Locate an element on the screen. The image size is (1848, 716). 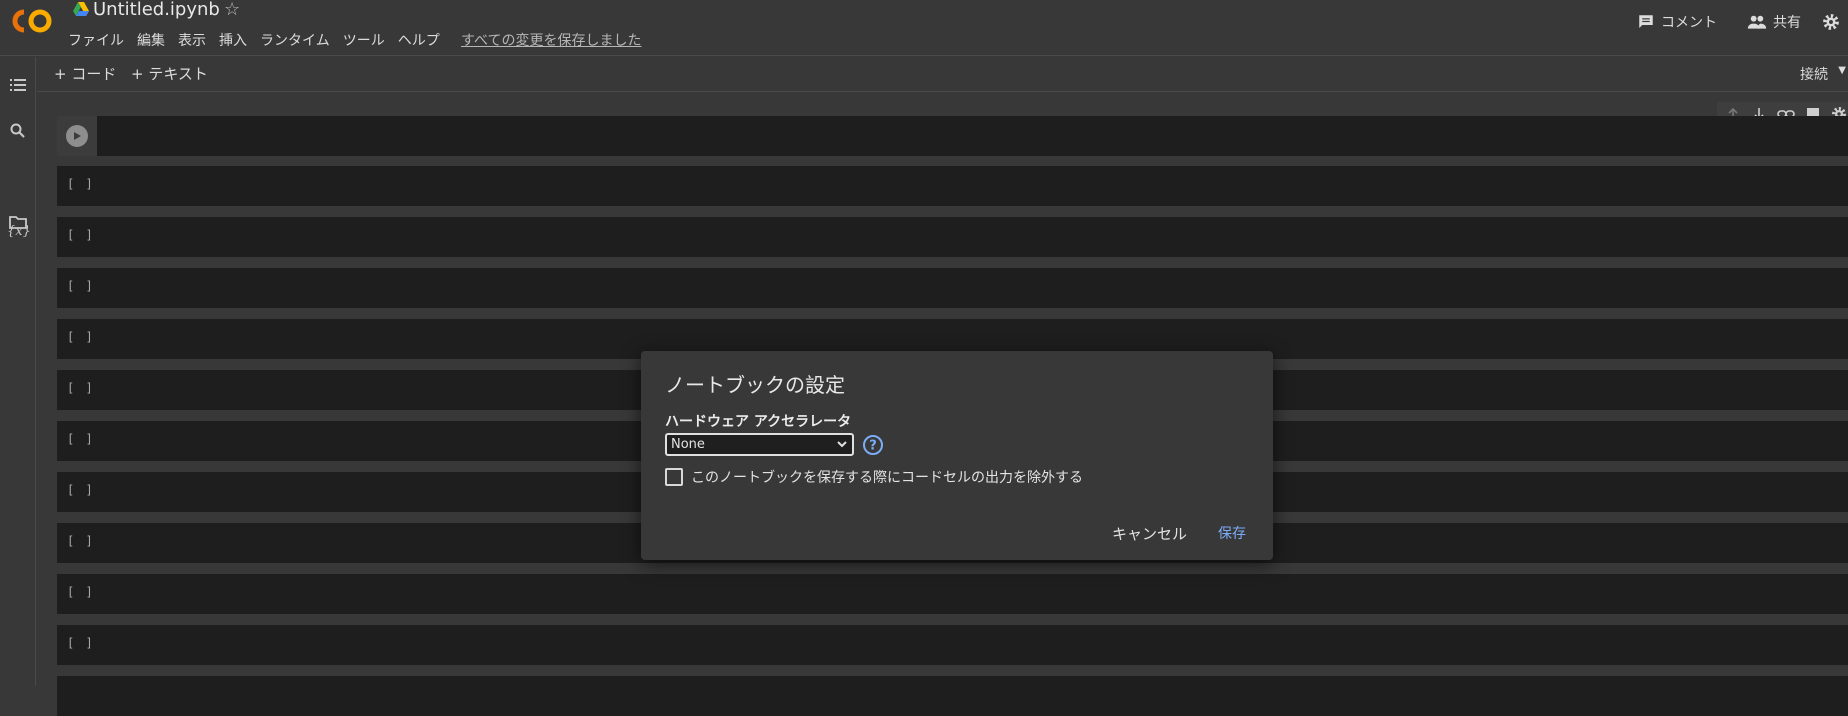
save-status-link: すべての変更を保存しました is located at coordinates (551, 40).